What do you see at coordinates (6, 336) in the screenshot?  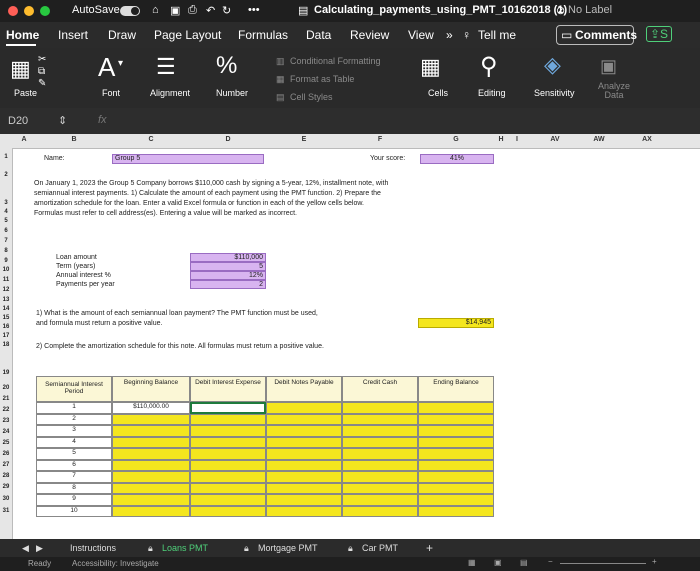 I see `row-header: 17` at bounding box center [6, 336].